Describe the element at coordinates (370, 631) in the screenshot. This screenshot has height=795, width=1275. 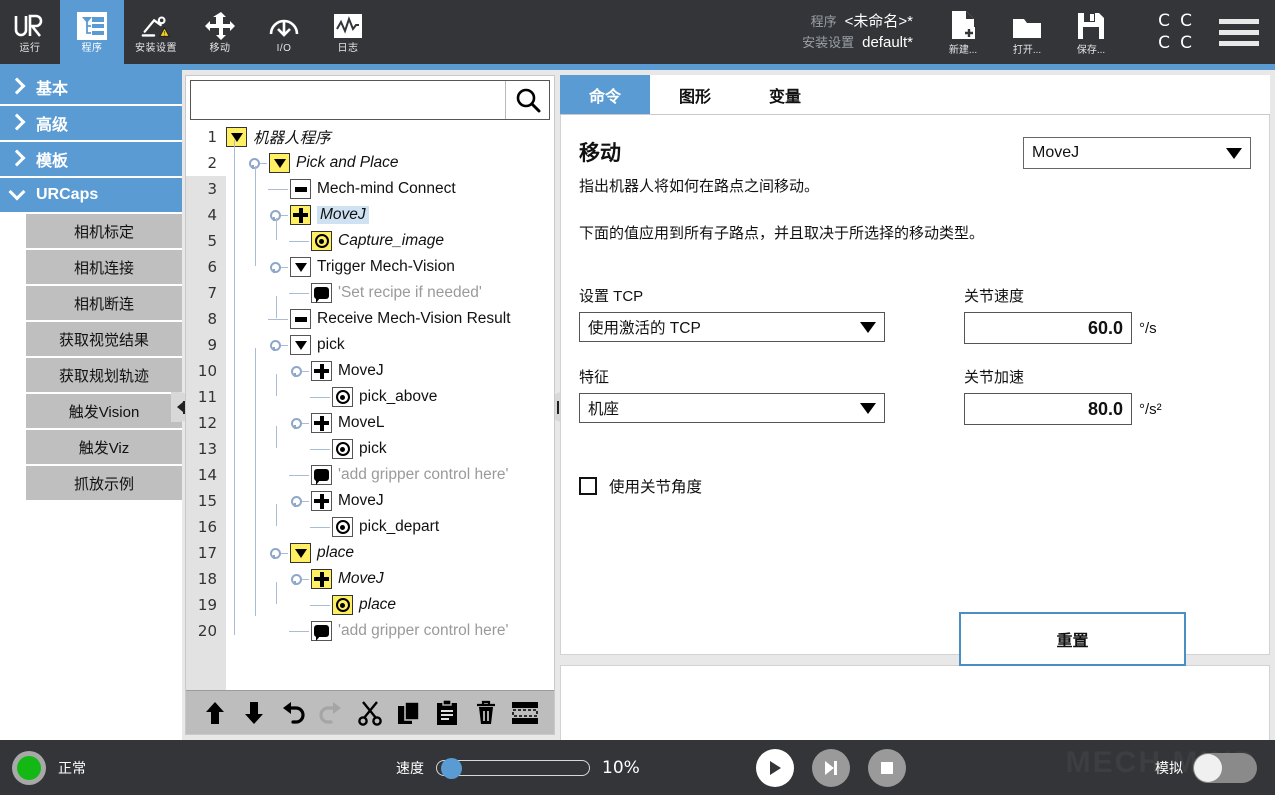
I see `tree-row: 20 'add gripper control here'` at that location.